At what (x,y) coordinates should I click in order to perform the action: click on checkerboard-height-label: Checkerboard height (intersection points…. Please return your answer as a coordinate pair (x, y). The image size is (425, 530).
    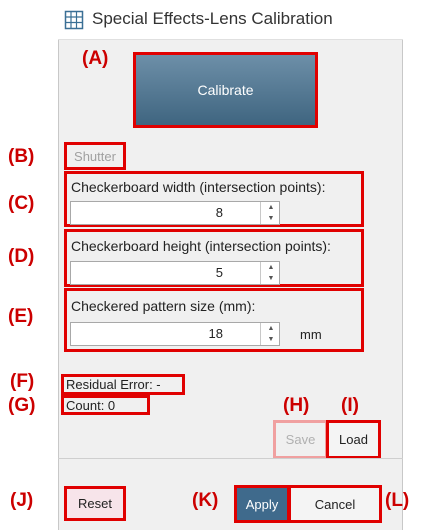
    Looking at the image, I should click on (201, 246).